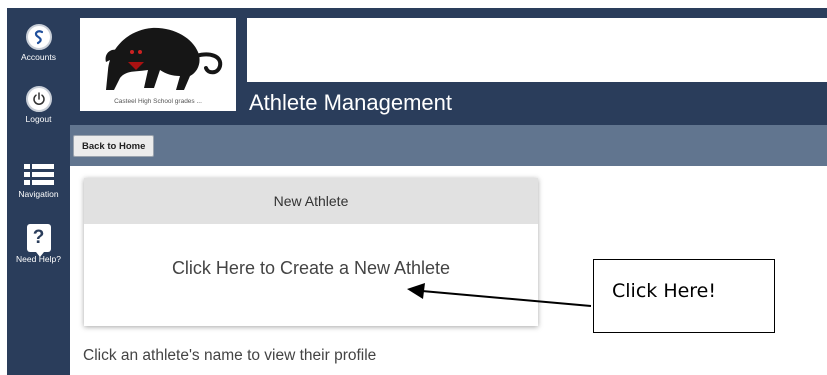 The image size is (827, 375). I want to click on create-athlete-link: Click Here to Create a New Athlete, so click(311, 275).